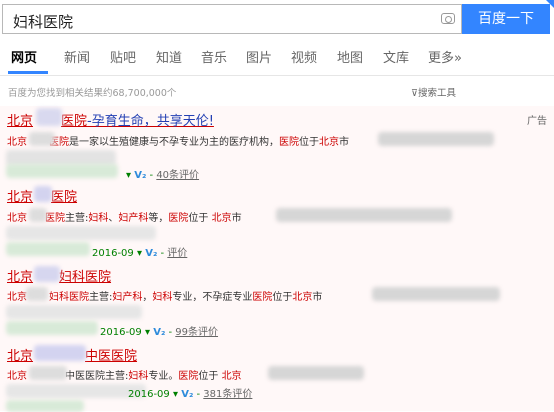 Image resolution: width=554 pixels, height=412 pixels. I want to click on review-link: 评价, so click(177, 253).